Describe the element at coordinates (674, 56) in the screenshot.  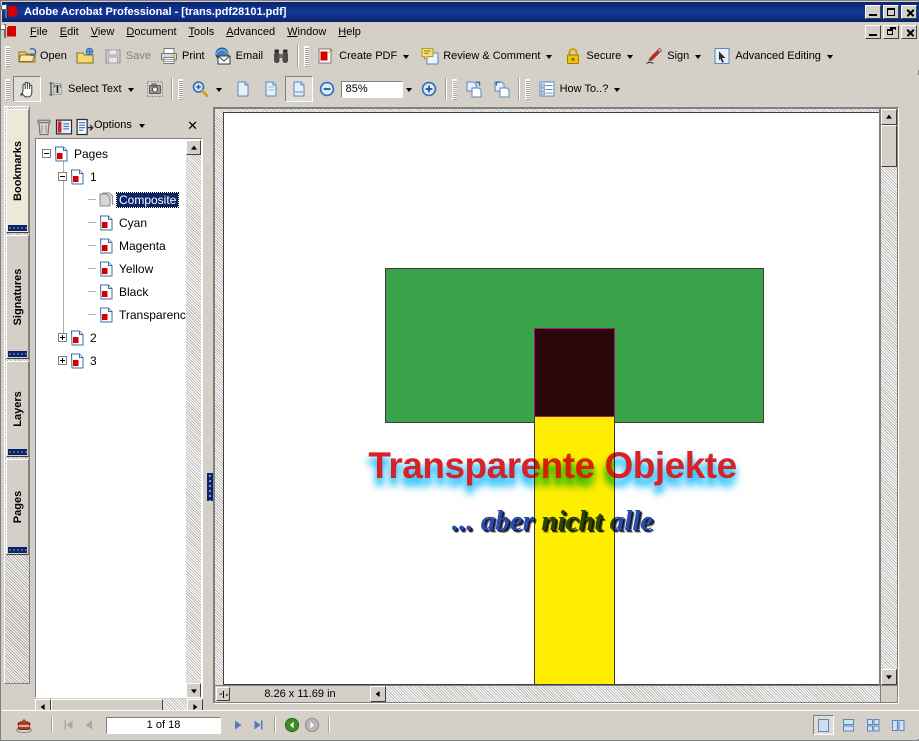
I see `sign-button: Sign` at that location.